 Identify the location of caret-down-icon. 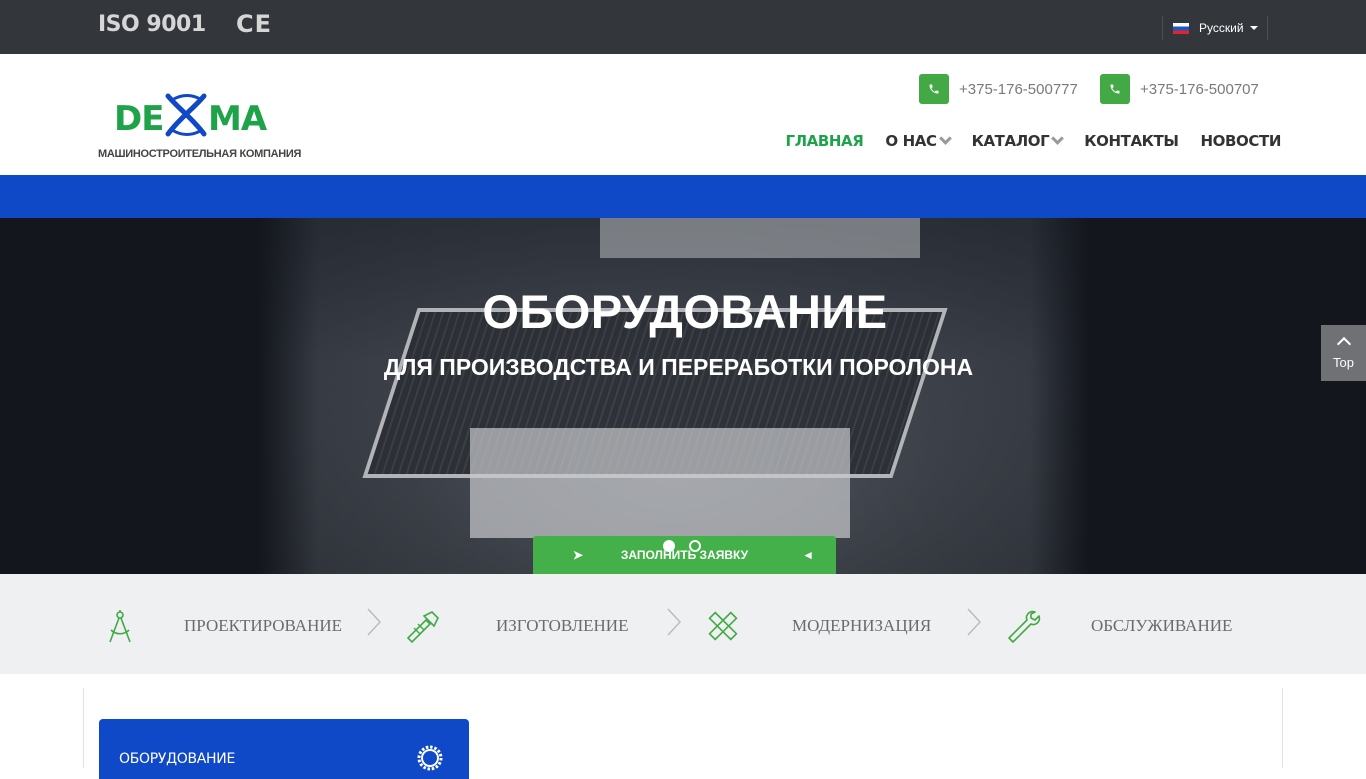
(1253, 28).